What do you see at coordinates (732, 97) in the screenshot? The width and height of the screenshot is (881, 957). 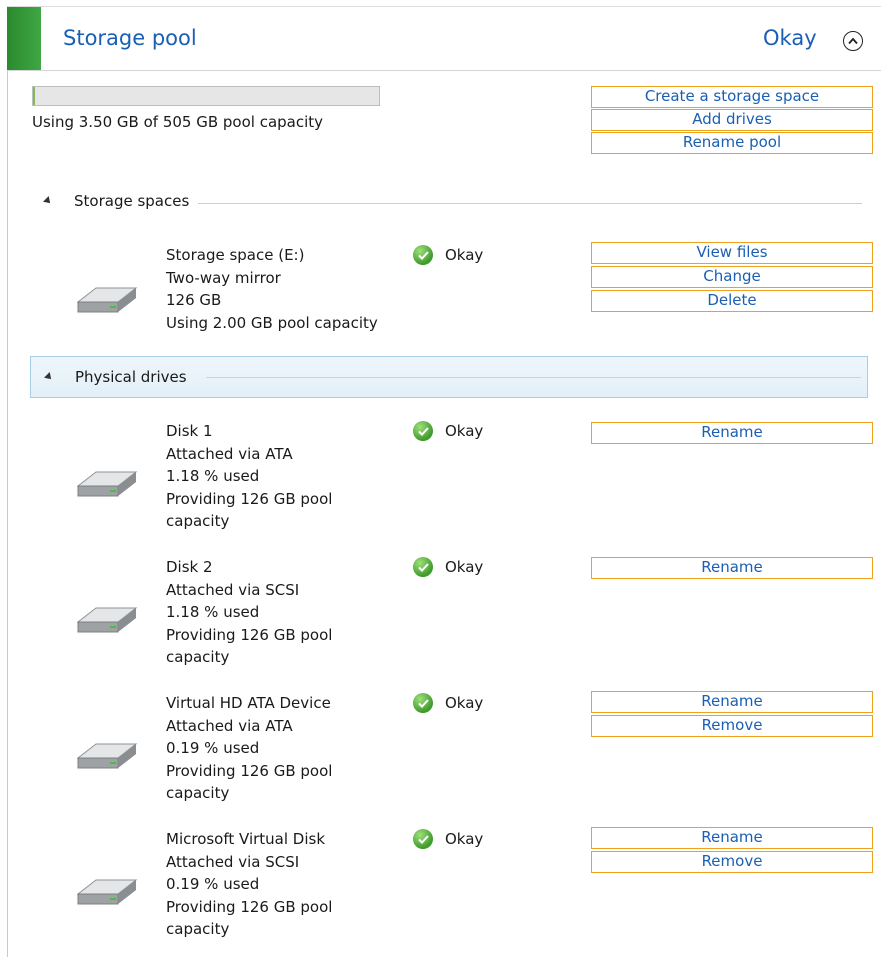 I see `create-storage-space-link: Create a storage space` at bounding box center [732, 97].